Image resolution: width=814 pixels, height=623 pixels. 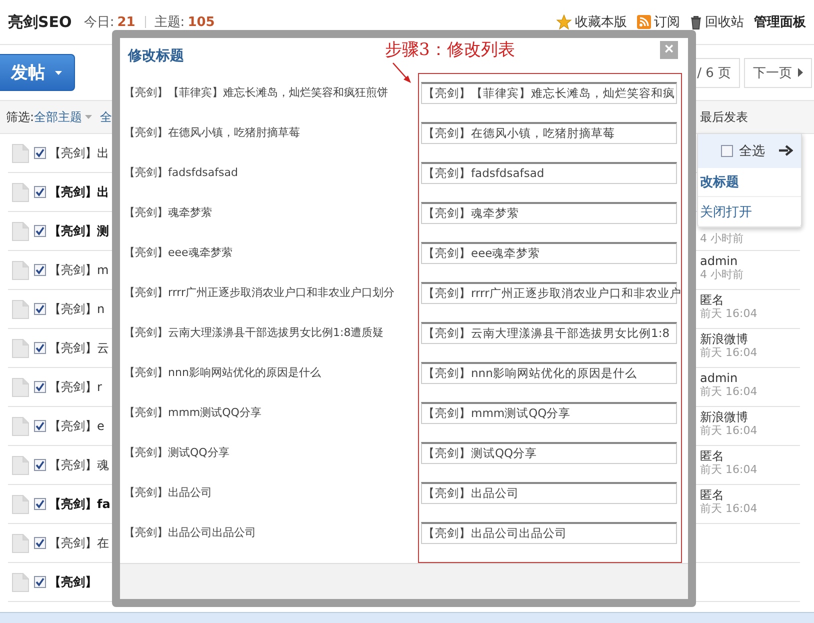 I want to click on title-field: 【亮剑】nnn影响网站优化的原因是什么, so click(x=549, y=373).